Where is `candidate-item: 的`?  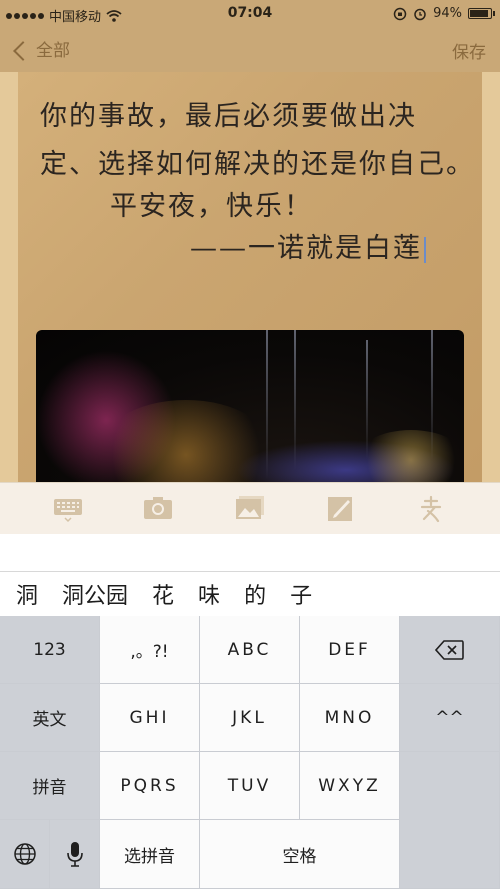 candidate-item: 的 is located at coordinates (255, 594).